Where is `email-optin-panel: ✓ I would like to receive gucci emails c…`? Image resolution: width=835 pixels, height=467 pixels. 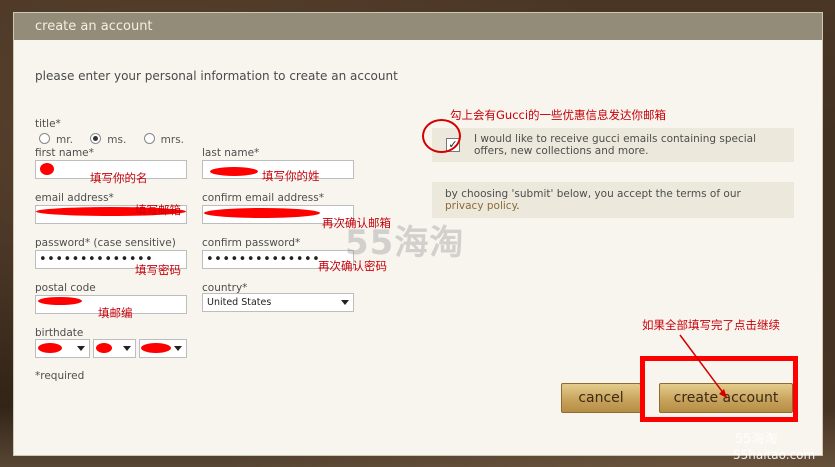 email-optin-panel: ✓ I would like to receive gucci emails c… is located at coordinates (613, 145).